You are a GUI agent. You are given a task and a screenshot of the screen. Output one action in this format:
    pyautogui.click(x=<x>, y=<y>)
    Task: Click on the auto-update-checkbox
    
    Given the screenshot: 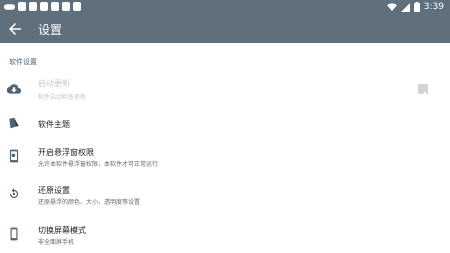 What is the action you would take?
    pyautogui.click(x=423, y=90)
    